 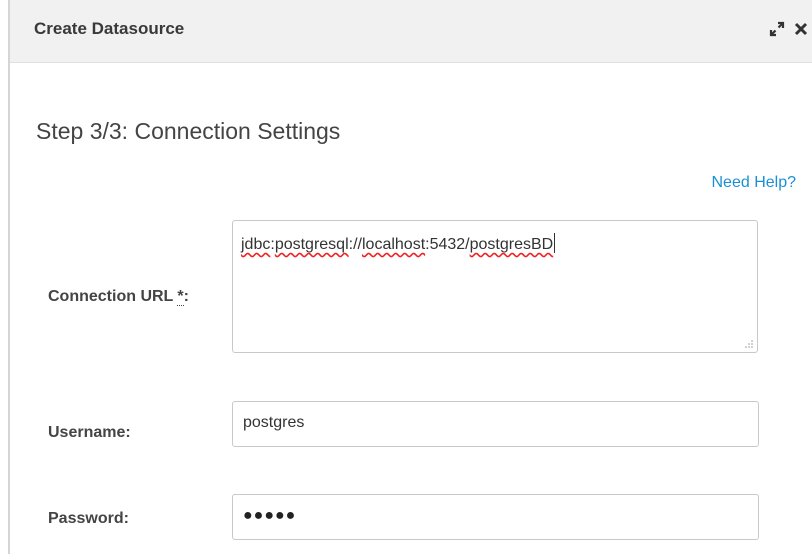 I want to click on dialog-title-actions, so click(x=789, y=29).